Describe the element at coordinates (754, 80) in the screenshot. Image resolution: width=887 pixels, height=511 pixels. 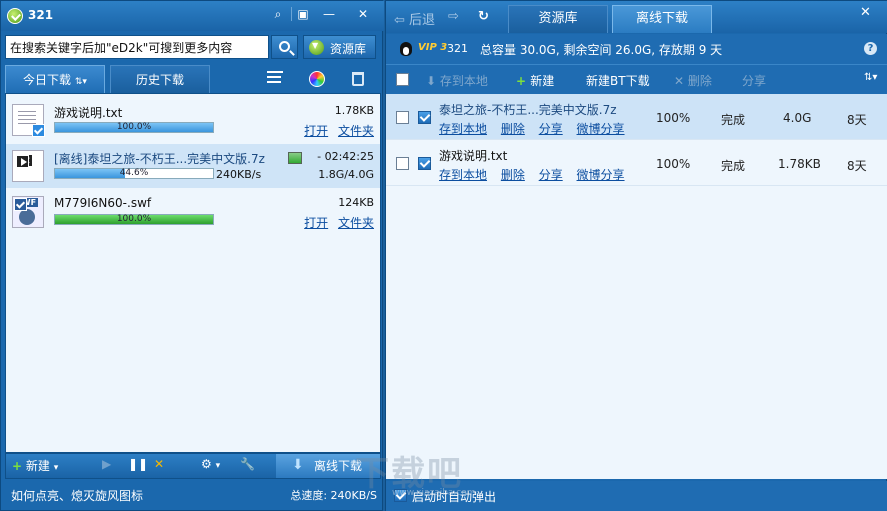
I see `share-button: 分享` at that location.